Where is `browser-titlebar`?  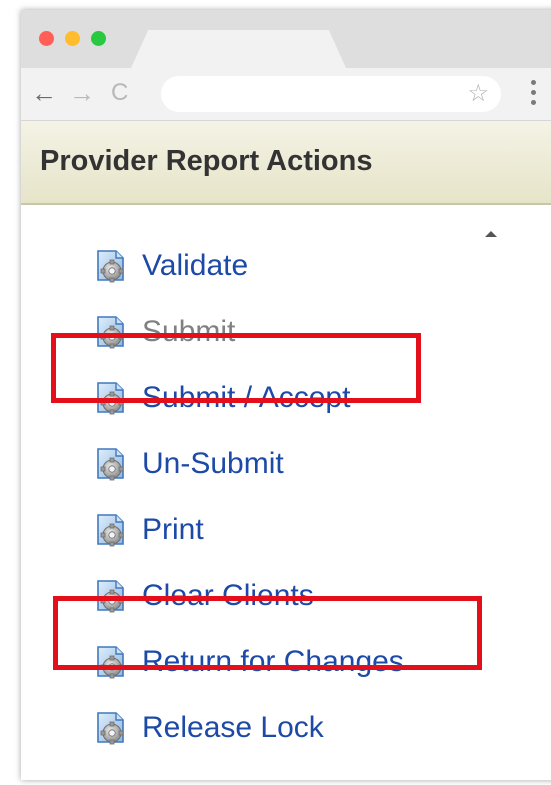 browser-titlebar is located at coordinates (286, 39).